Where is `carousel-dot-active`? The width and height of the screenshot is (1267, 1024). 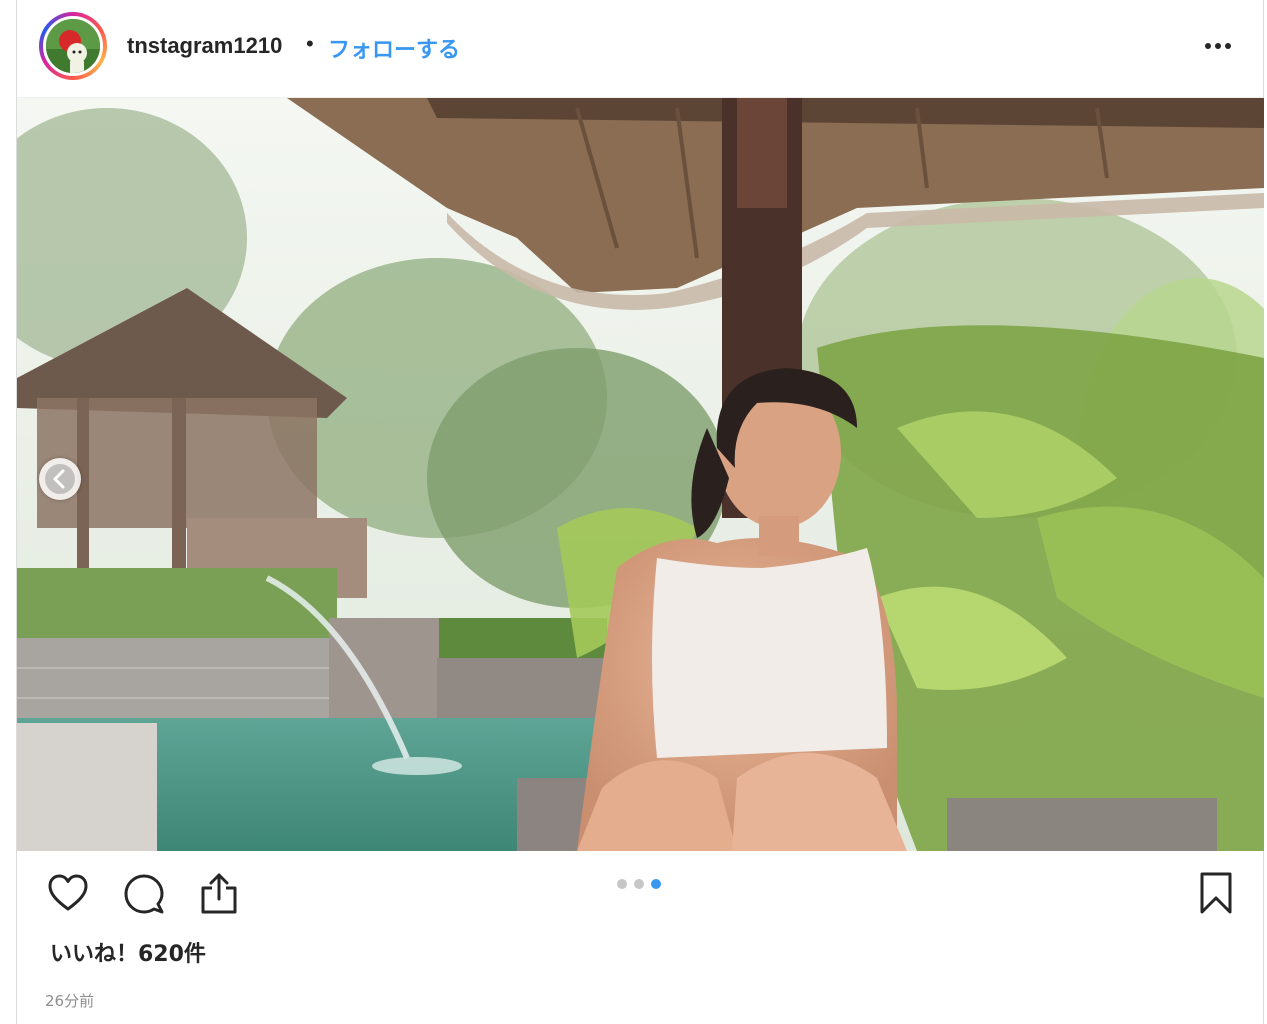
carousel-dot-active is located at coordinates (656, 884).